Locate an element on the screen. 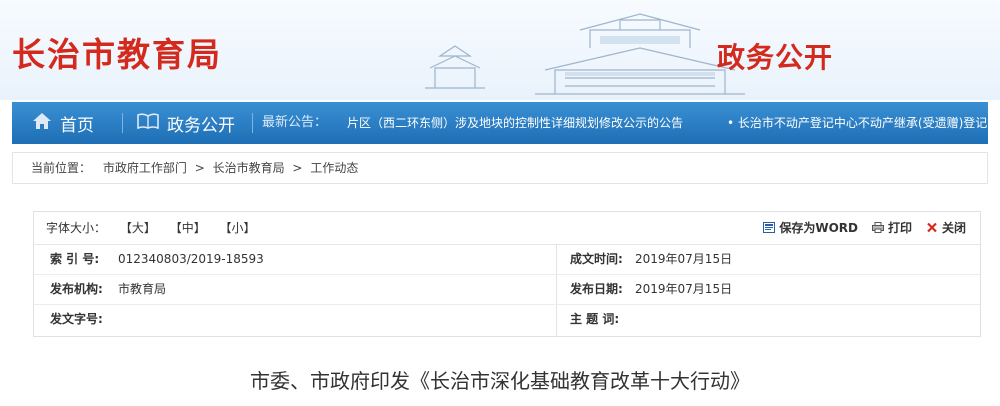 This screenshot has width=1000, height=406. breadcrumb-current: 工作动态 is located at coordinates (334, 168).